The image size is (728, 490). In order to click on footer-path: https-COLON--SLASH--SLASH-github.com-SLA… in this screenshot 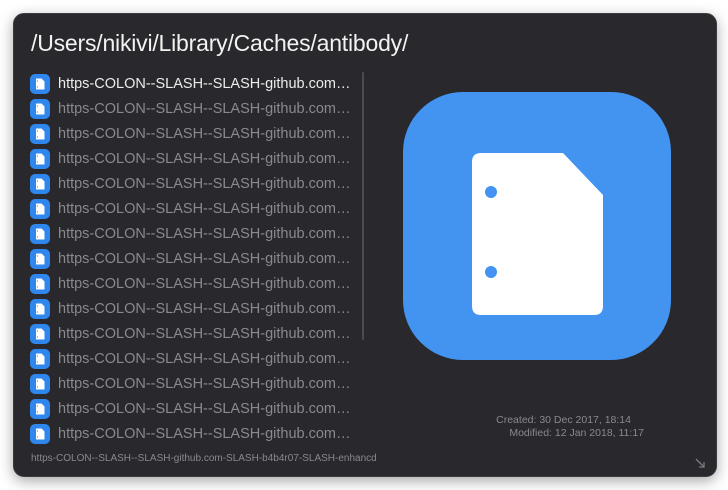, I will do `click(204, 458)`.